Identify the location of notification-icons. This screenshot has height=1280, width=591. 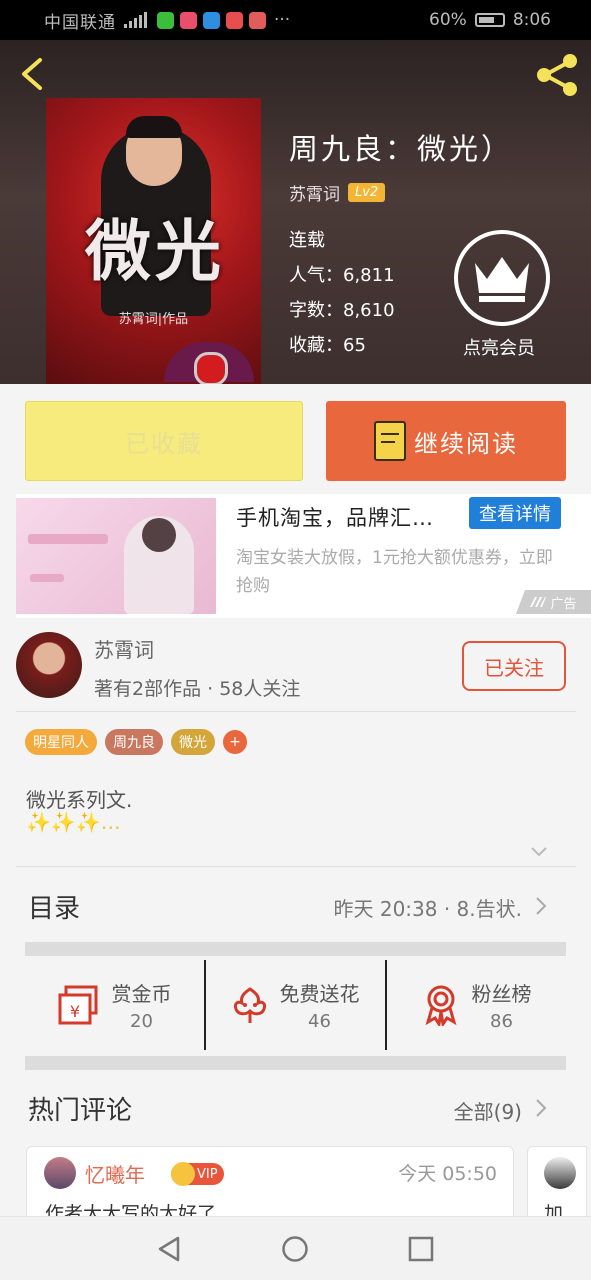
(211, 20).